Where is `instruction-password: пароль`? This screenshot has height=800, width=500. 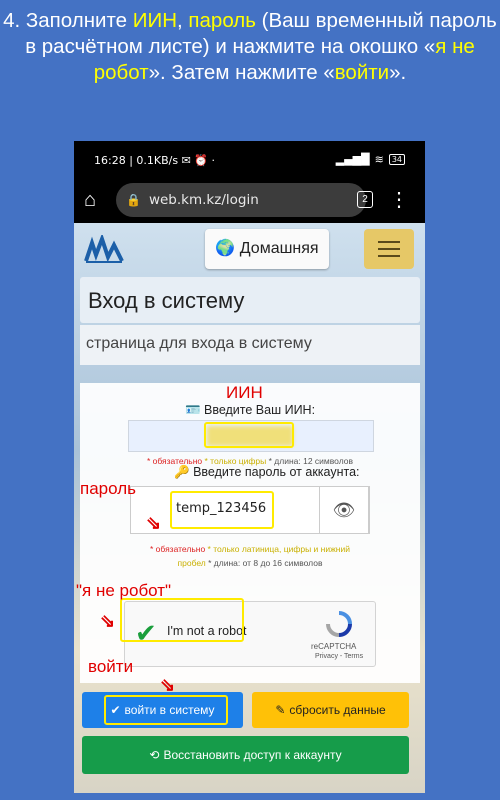
instruction-password: пароль is located at coordinates (222, 20).